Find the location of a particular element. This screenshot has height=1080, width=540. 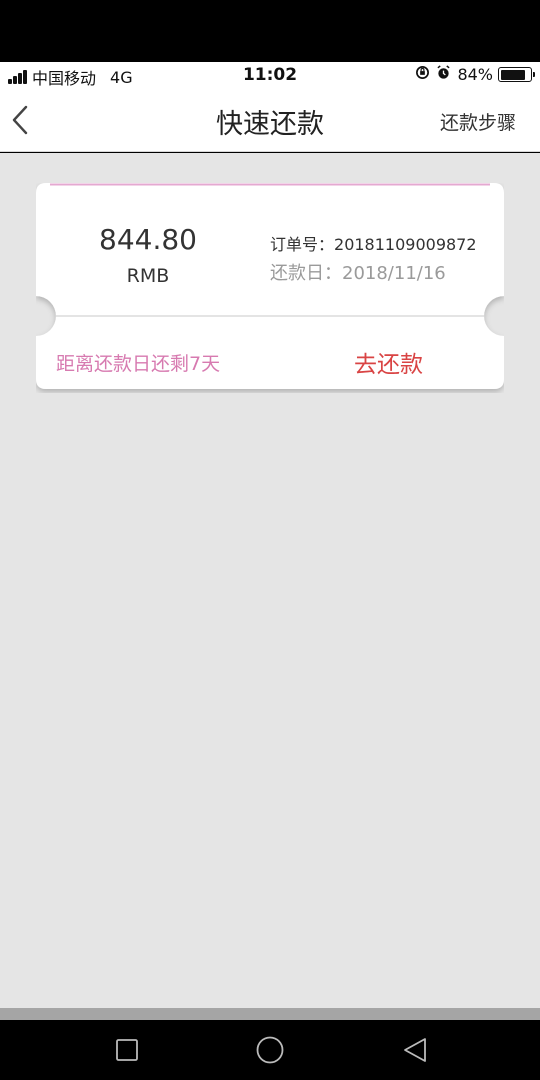

top-black-bar is located at coordinates (270, 31).